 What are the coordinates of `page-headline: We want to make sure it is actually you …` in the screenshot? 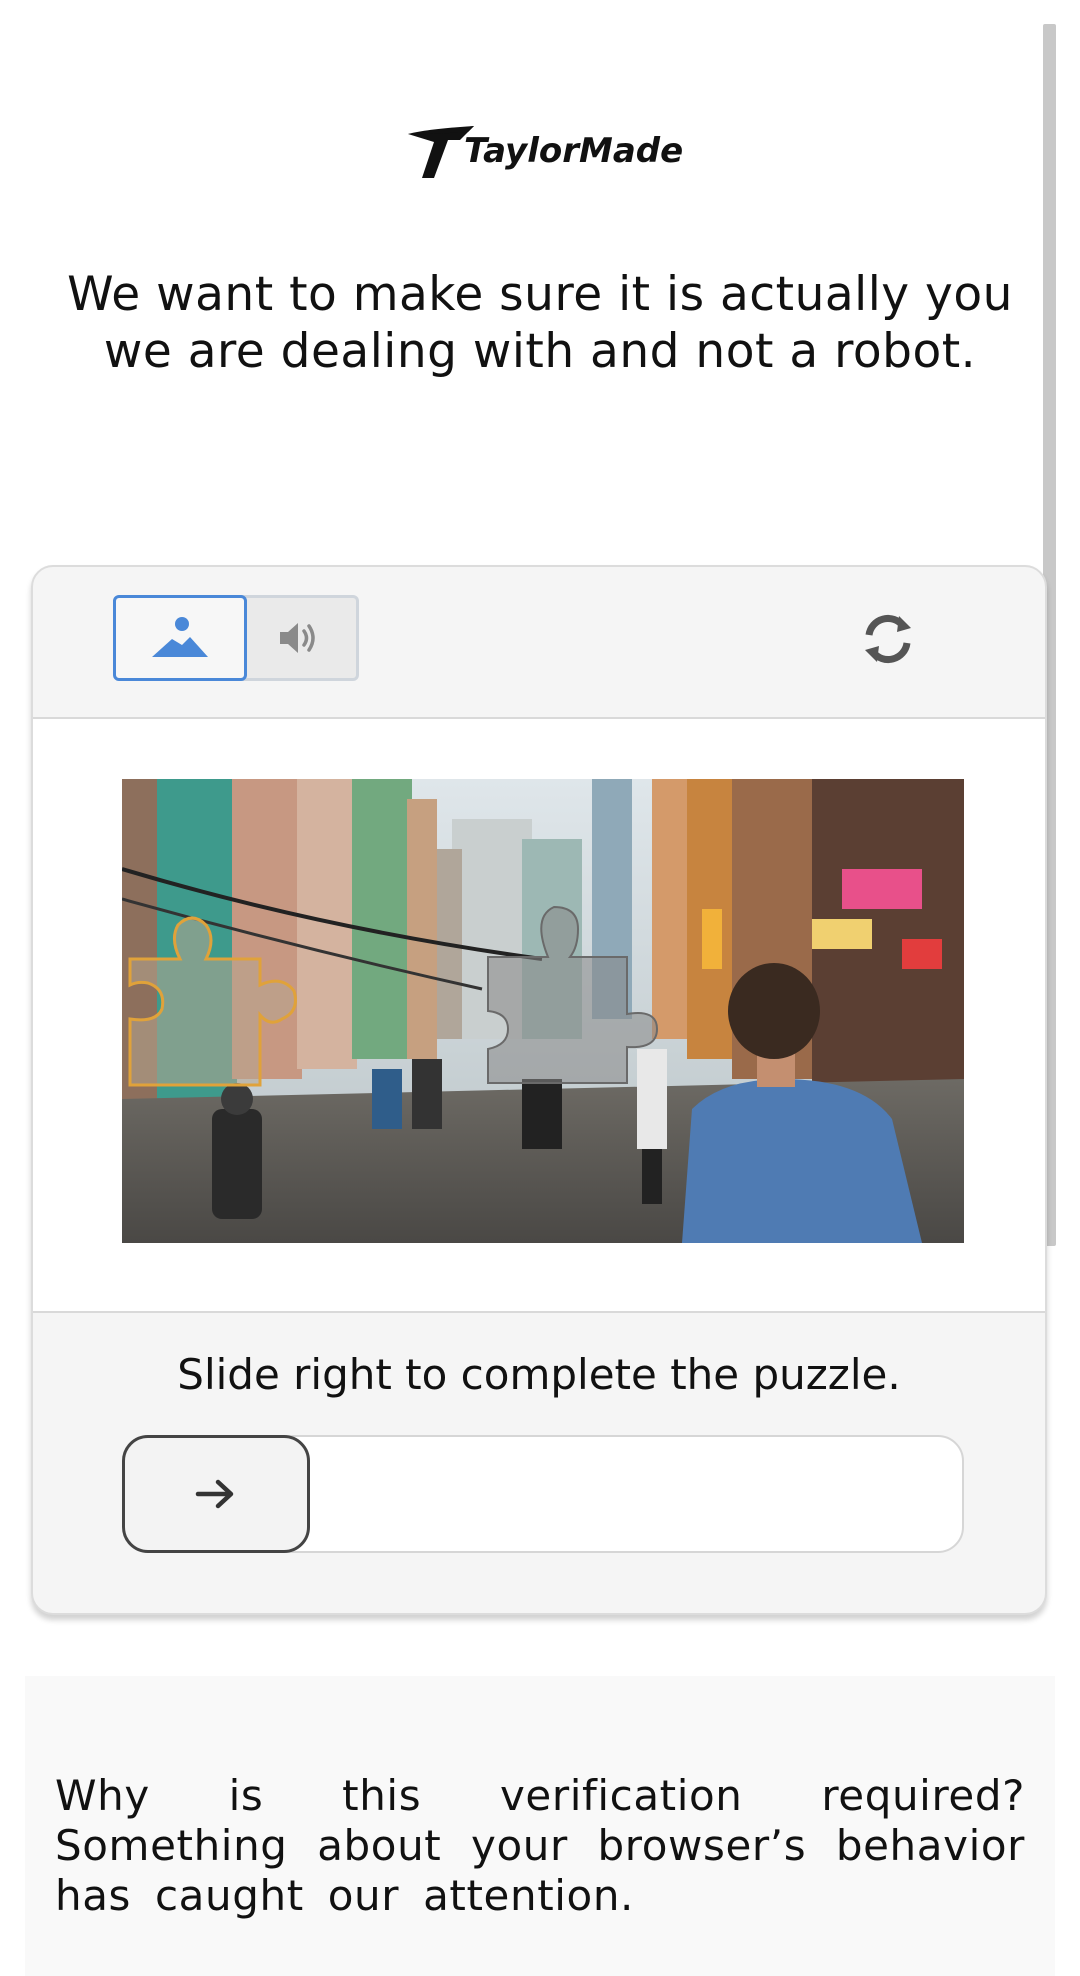 It's located at (540, 323).